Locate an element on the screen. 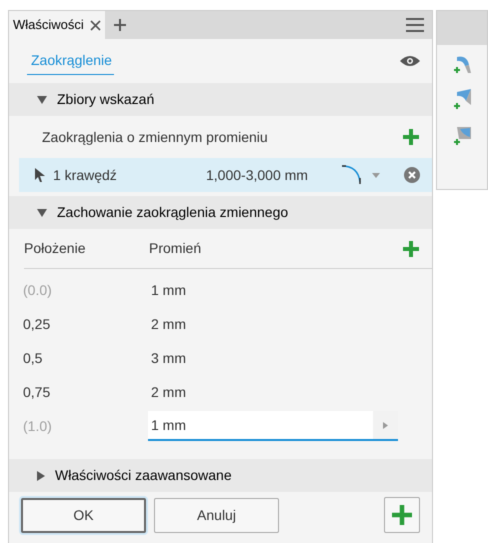 This screenshot has height=543, width=488. position-cell-text: (1.0) is located at coordinates (38, 426).